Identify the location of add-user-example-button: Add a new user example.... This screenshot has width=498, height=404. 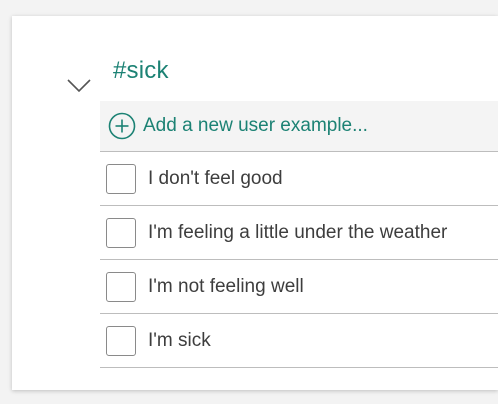
(299, 126).